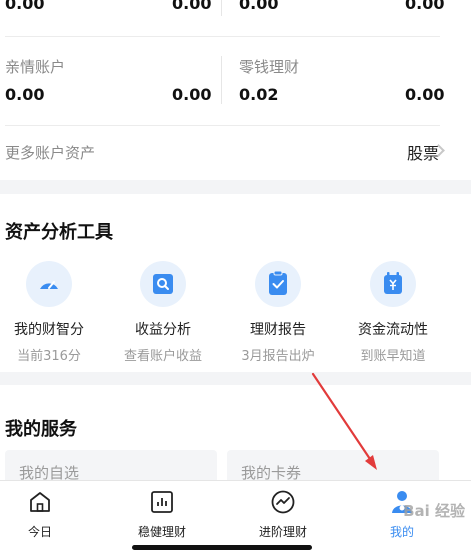 The height and width of the screenshot is (553, 471). What do you see at coordinates (344, 421) in the screenshot?
I see `annotation-arrow` at bounding box center [344, 421].